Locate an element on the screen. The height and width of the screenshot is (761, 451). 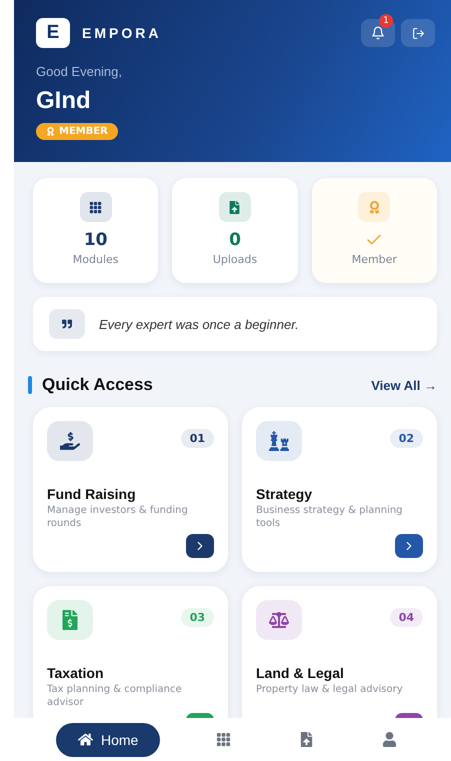
stat-label: Member is located at coordinates (374, 259).